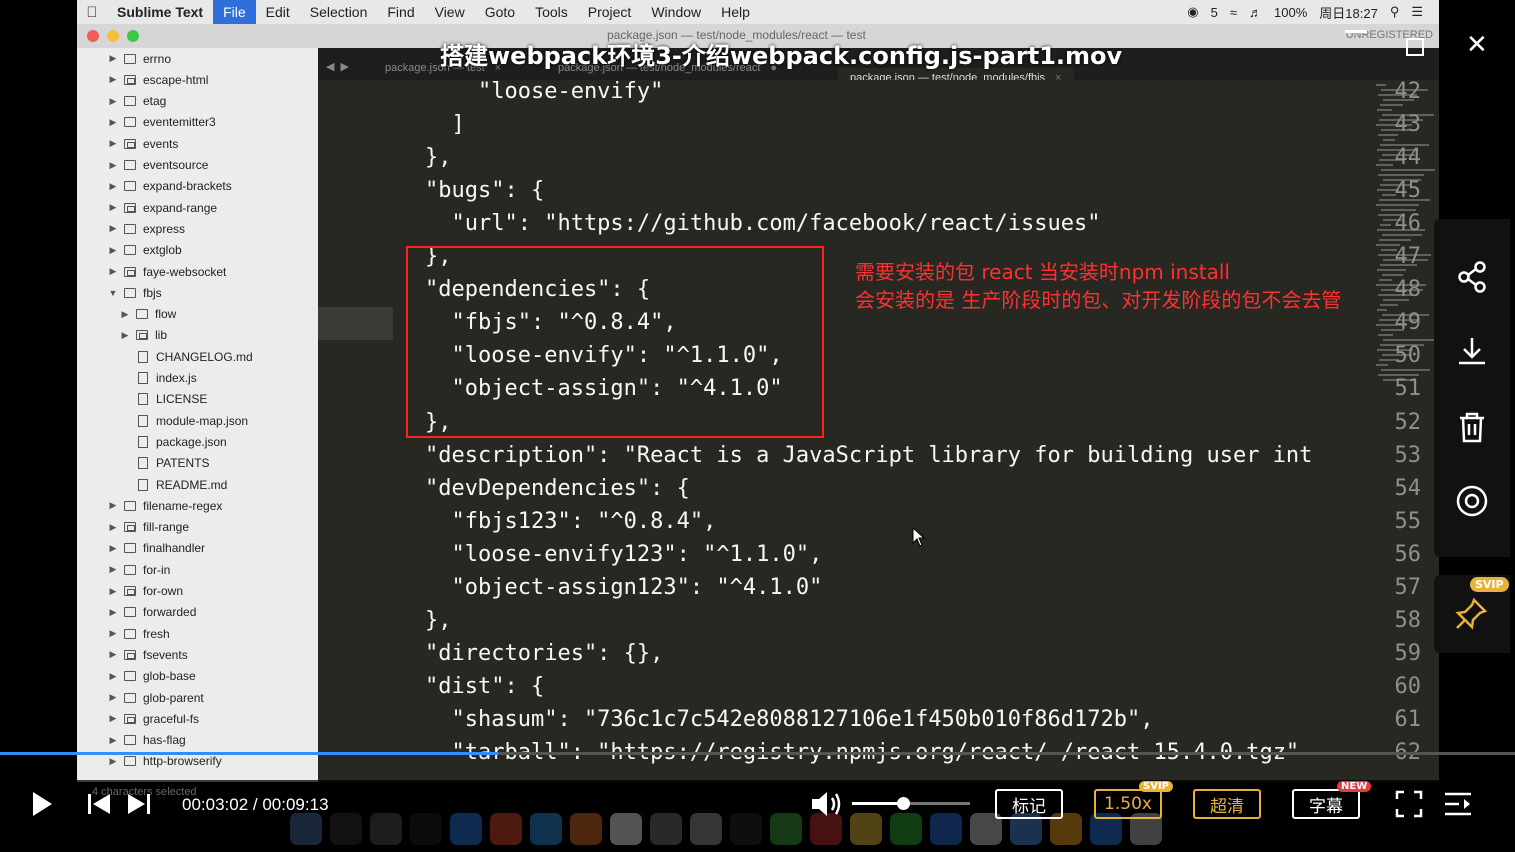 The width and height of the screenshot is (1515, 852). What do you see at coordinates (544, 92) in the screenshot?
I see `code-line: "loose-envify"` at bounding box center [544, 92].